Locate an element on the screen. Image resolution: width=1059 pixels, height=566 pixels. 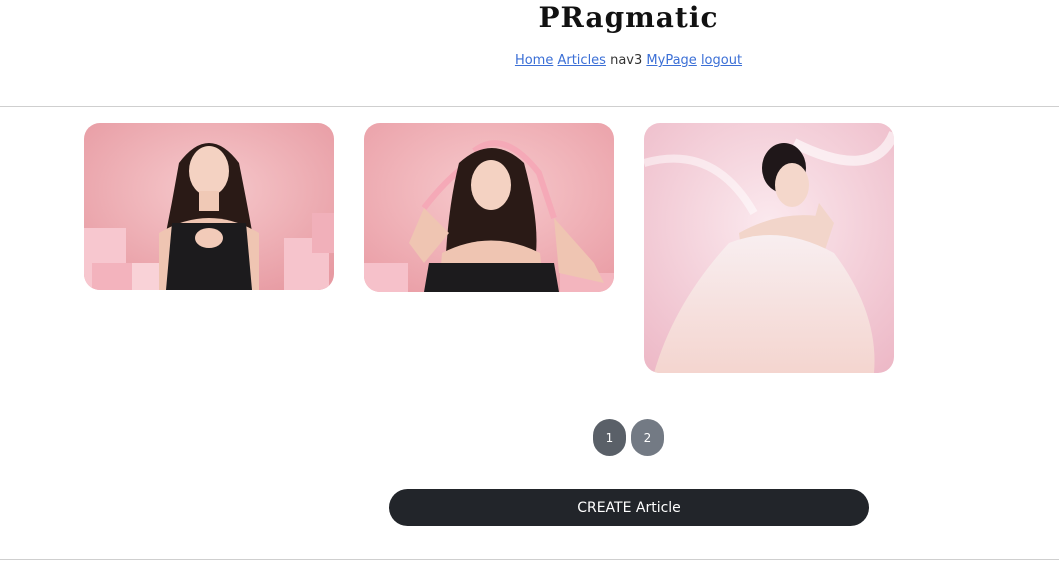
site-logo: PRagmatic is located at coordinates (529, 18).